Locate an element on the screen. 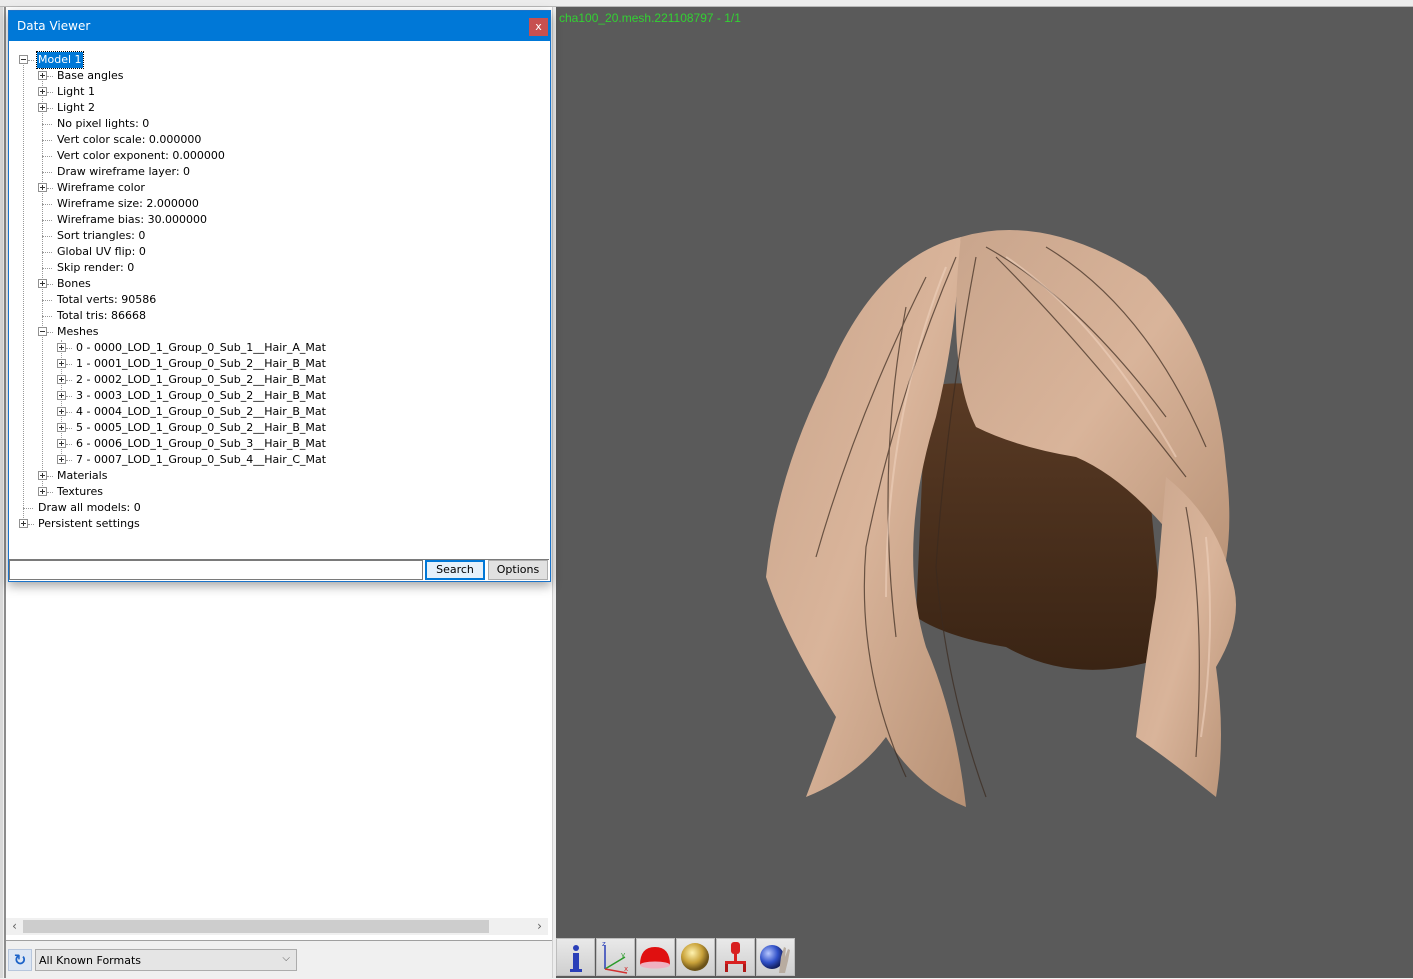 The width and height of the screenshot is (1413, 979). format-bar: ↻ All Known Formats ⌵ is located at coordinates (279, 959).